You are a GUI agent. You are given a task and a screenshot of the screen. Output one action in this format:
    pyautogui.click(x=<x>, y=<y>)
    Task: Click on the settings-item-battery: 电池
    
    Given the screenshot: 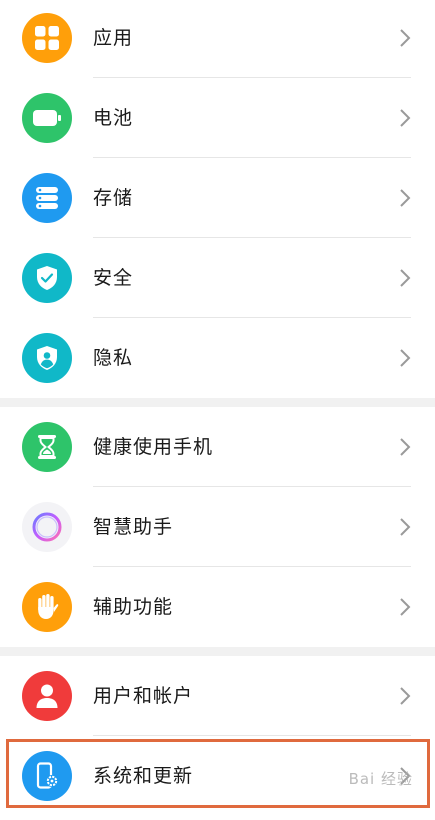 What is the action you would take?
    pyautogui.click(x=217, y=118)
    